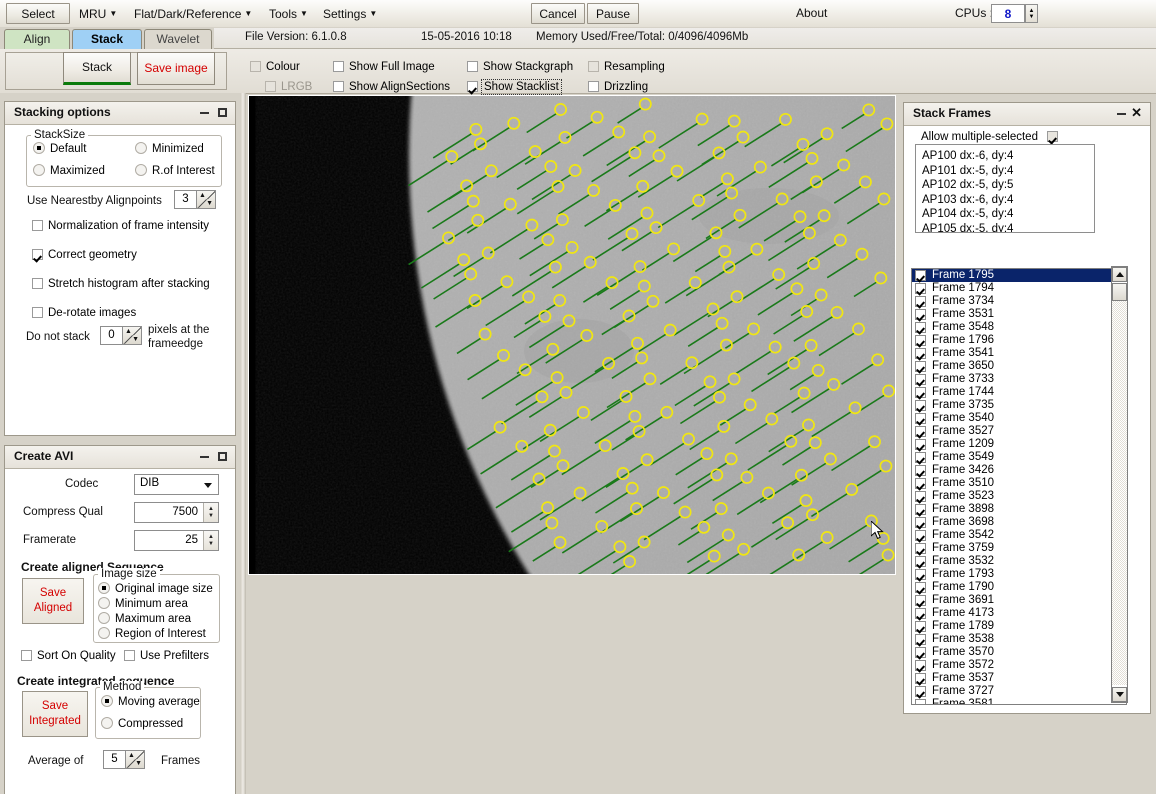 The image size is (1156, 794). What do you see at coordinates (38, 13) in the screenshot?
I see `select-button: Select` at bounding box center [38, 13].